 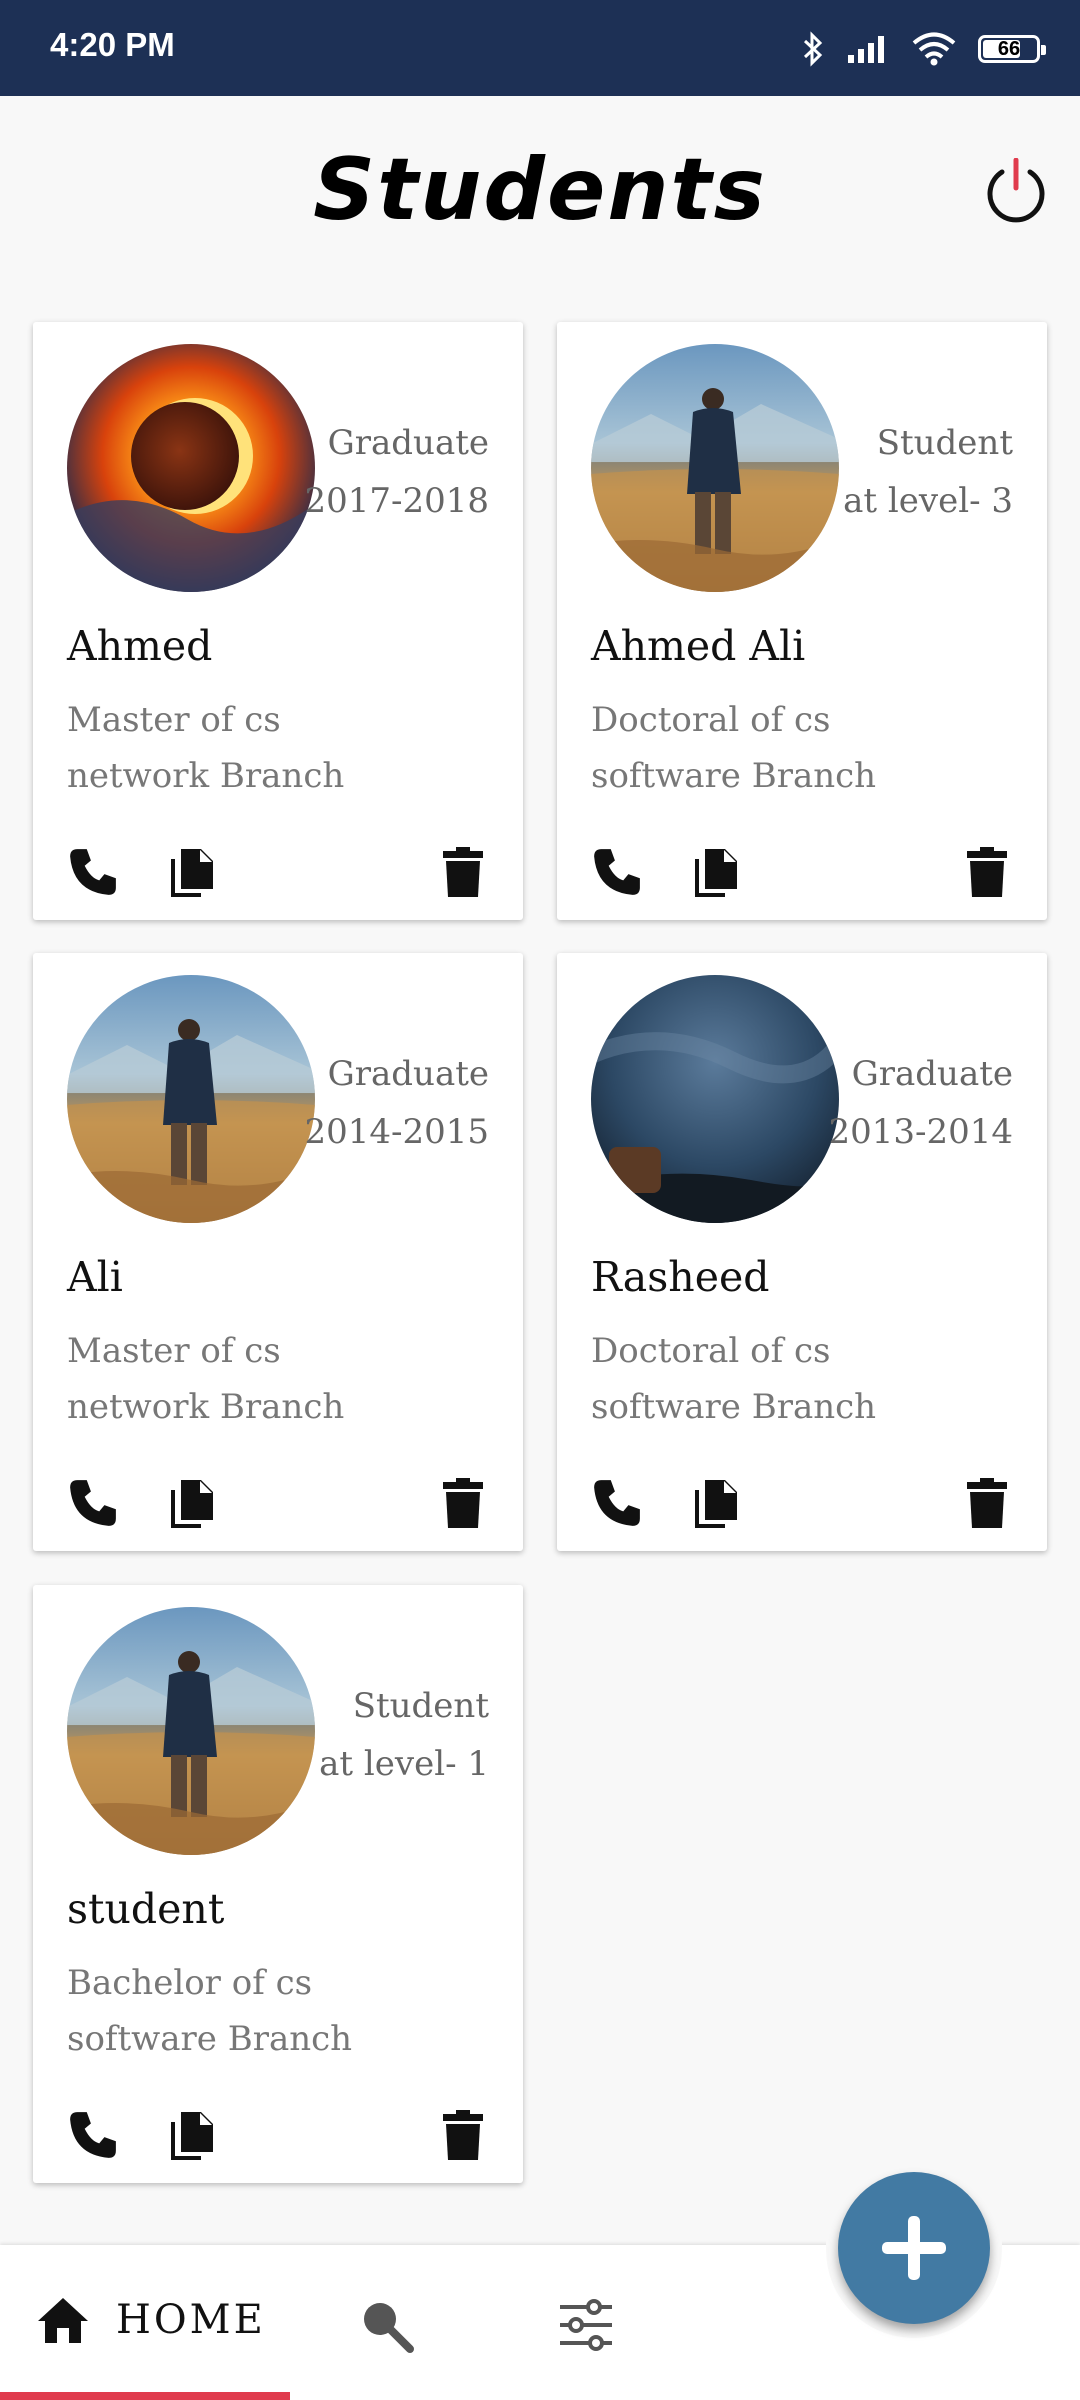 I want to click on power-icon, so click(x=1016, y=192).